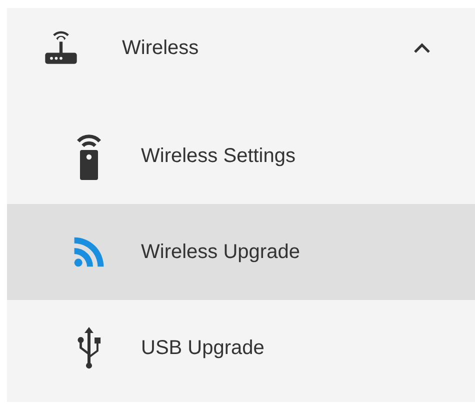 The width and height of the screenshot is (475, 414). Describe the element at coordinates (89, 252) in the screenshot. I see `rss-icon` at that location.